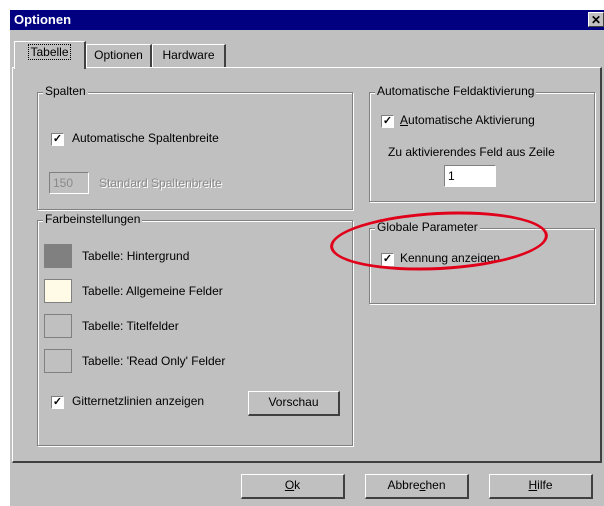 This screenshot has height=506, width=604. I want to click on tab-tabelle-label: Tabelle, so click(49, 52).